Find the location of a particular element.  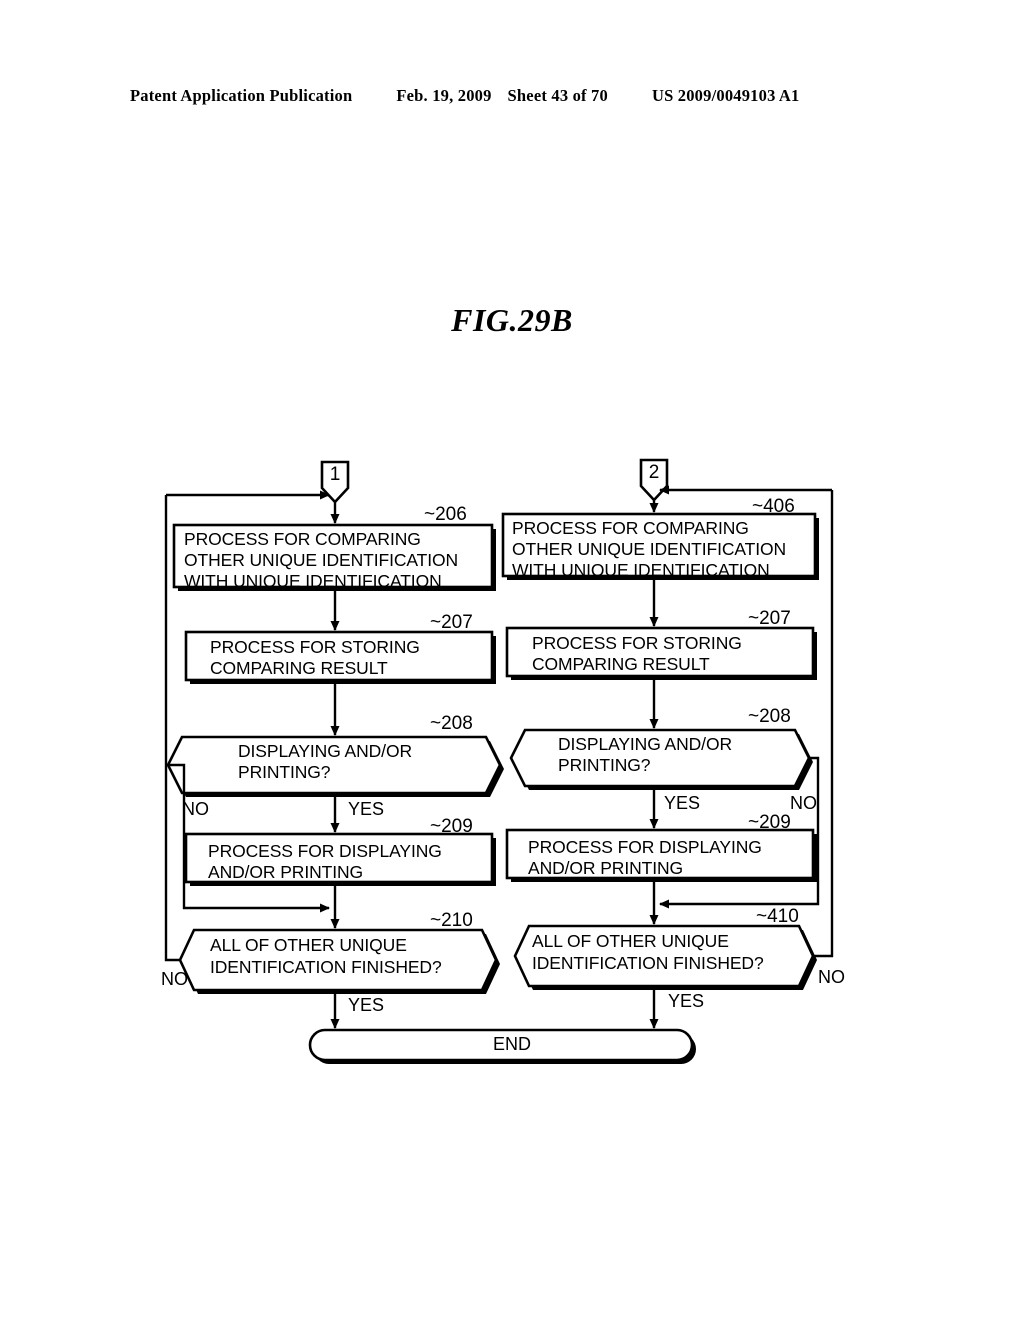

ref-207-left: ~207 is located at coordinates (451, 622).